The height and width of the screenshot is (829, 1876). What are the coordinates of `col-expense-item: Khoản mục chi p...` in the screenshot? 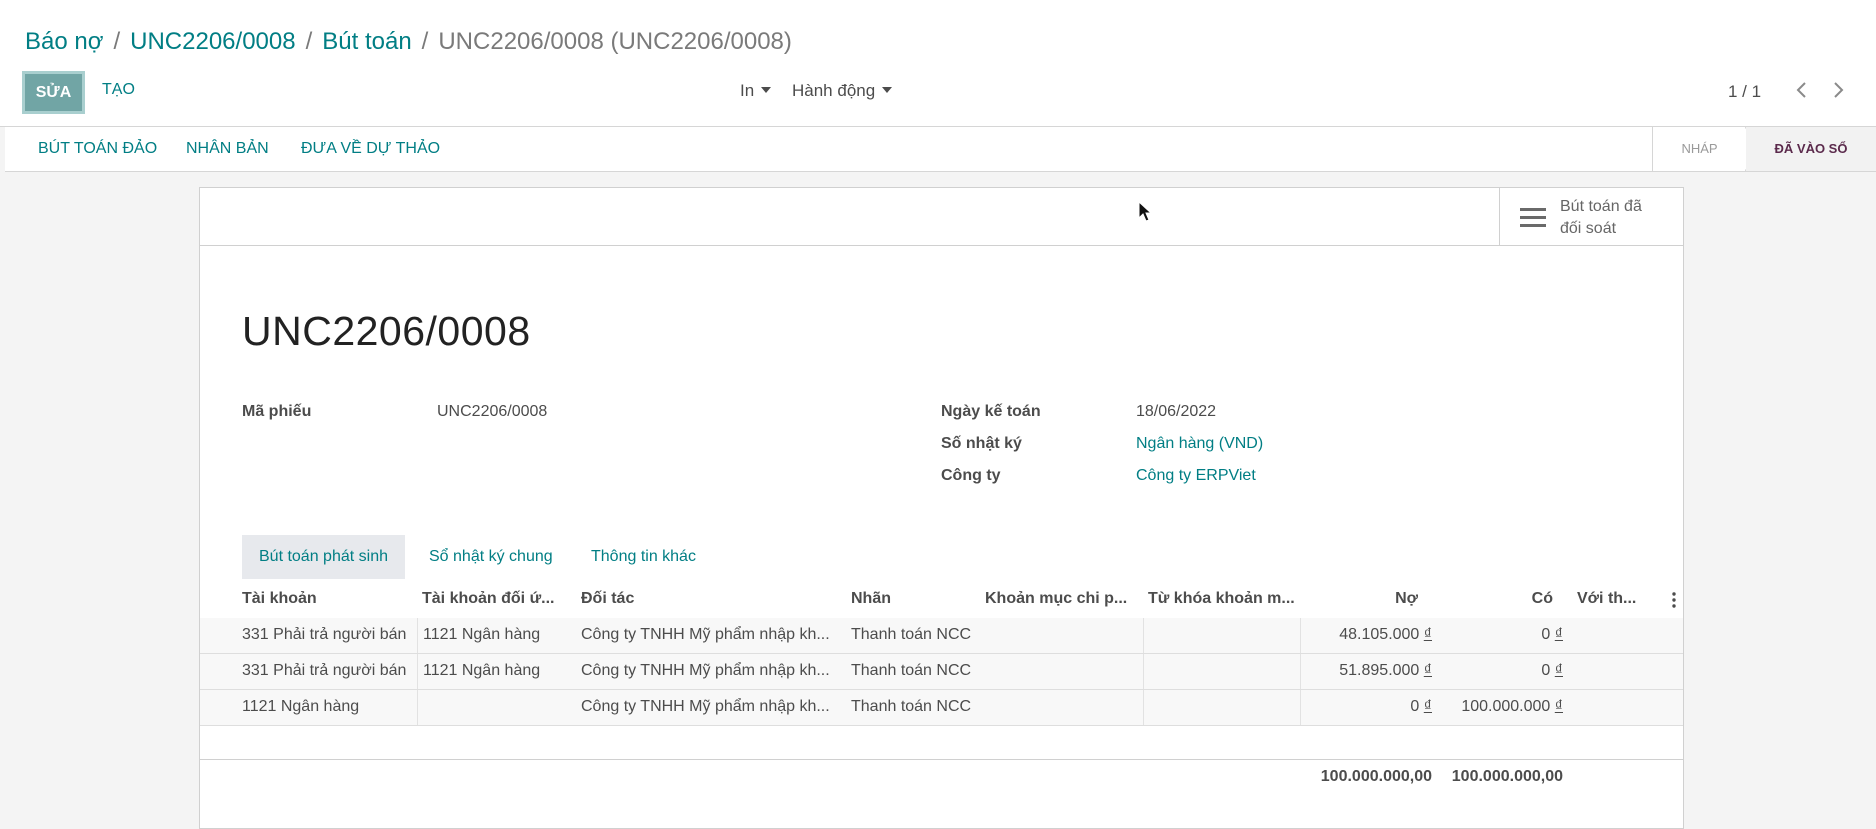 It's located at (1061, 599).